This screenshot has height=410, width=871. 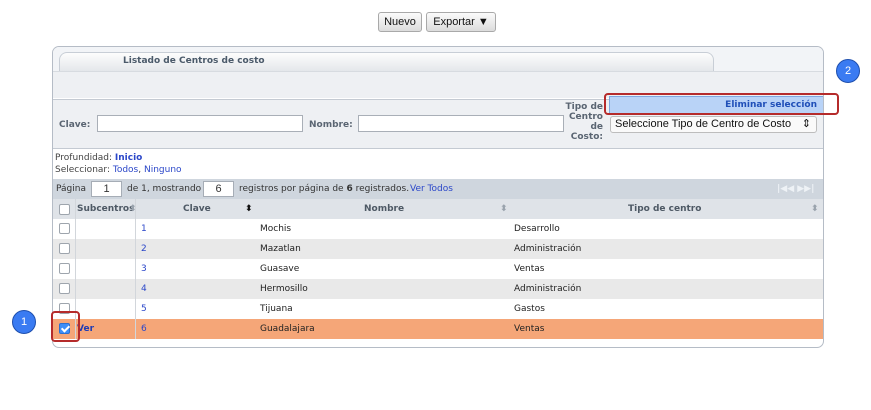 I want to click on profundidad-link: Inicio, so click(x=128, y=158).